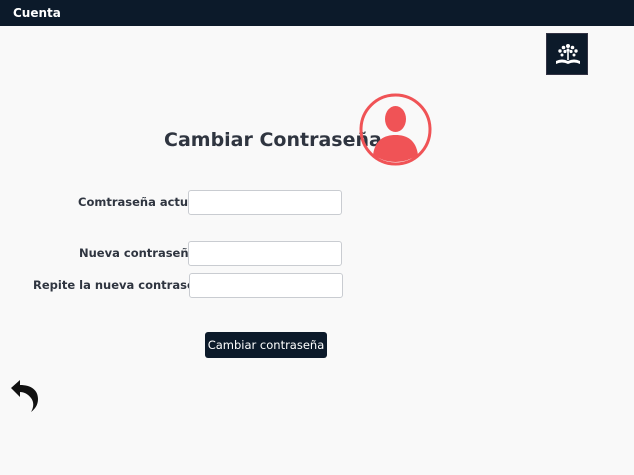 This screenshot has height=475, width=634. I want to click on current-password-label: Comtraseña actual:, so click(141, 202).